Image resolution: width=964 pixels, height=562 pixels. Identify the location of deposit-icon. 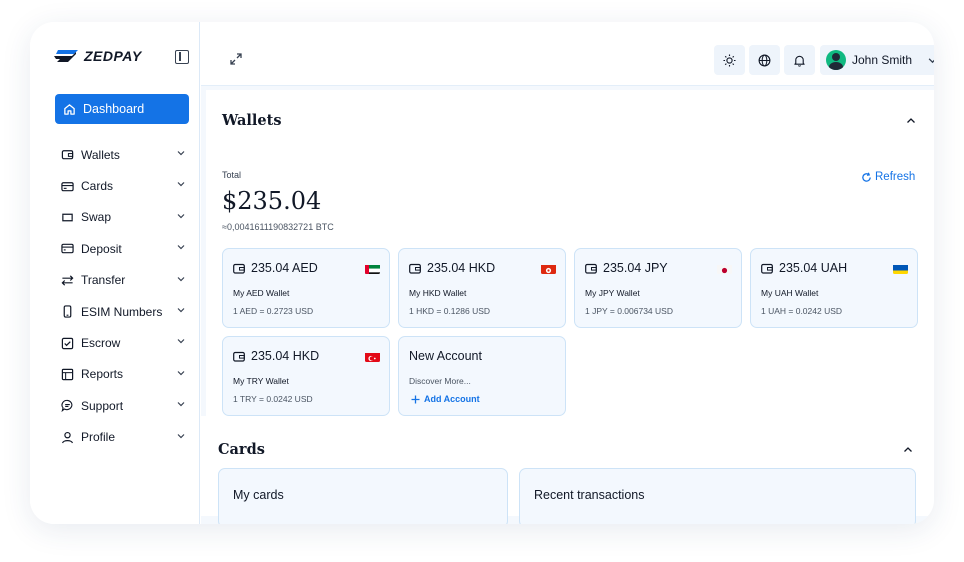
(67, 249).